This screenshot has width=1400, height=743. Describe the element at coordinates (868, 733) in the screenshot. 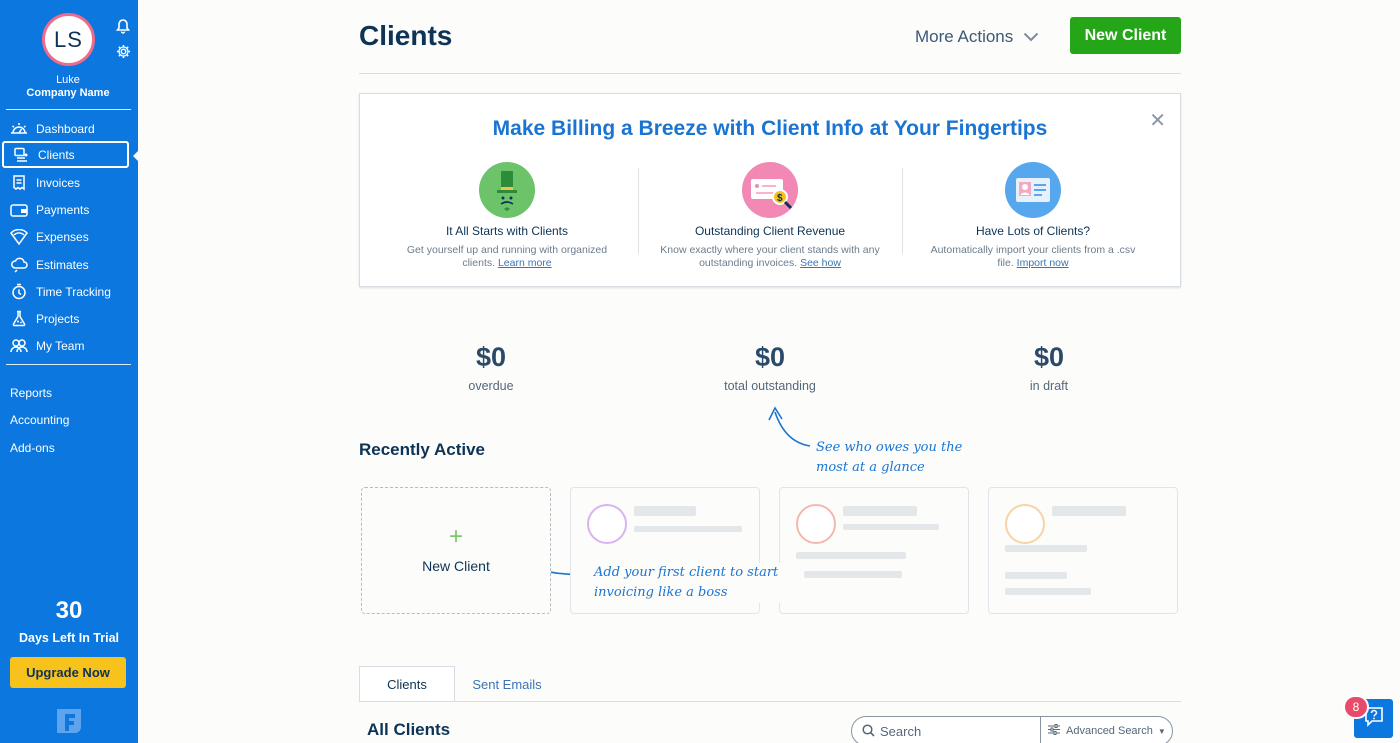

I see `search-icon` at that location.